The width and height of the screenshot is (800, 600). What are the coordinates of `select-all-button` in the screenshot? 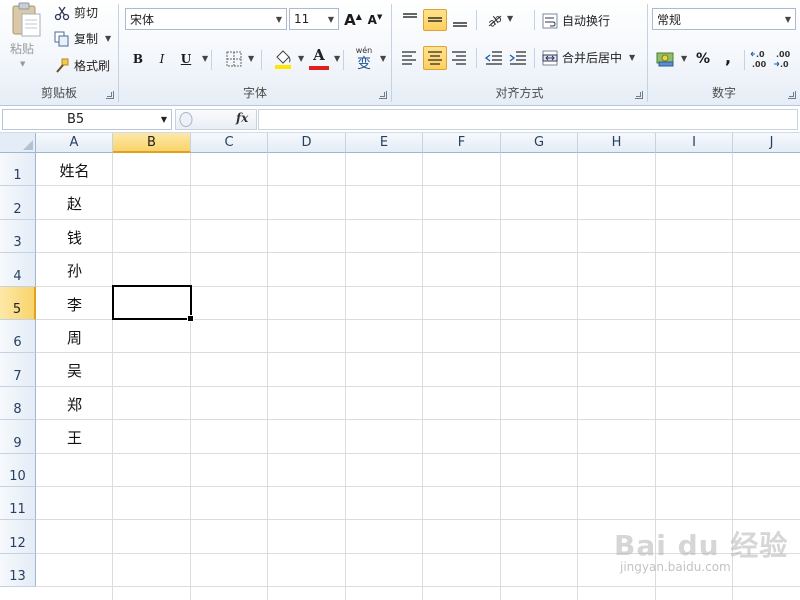 It's located at (18, 143).